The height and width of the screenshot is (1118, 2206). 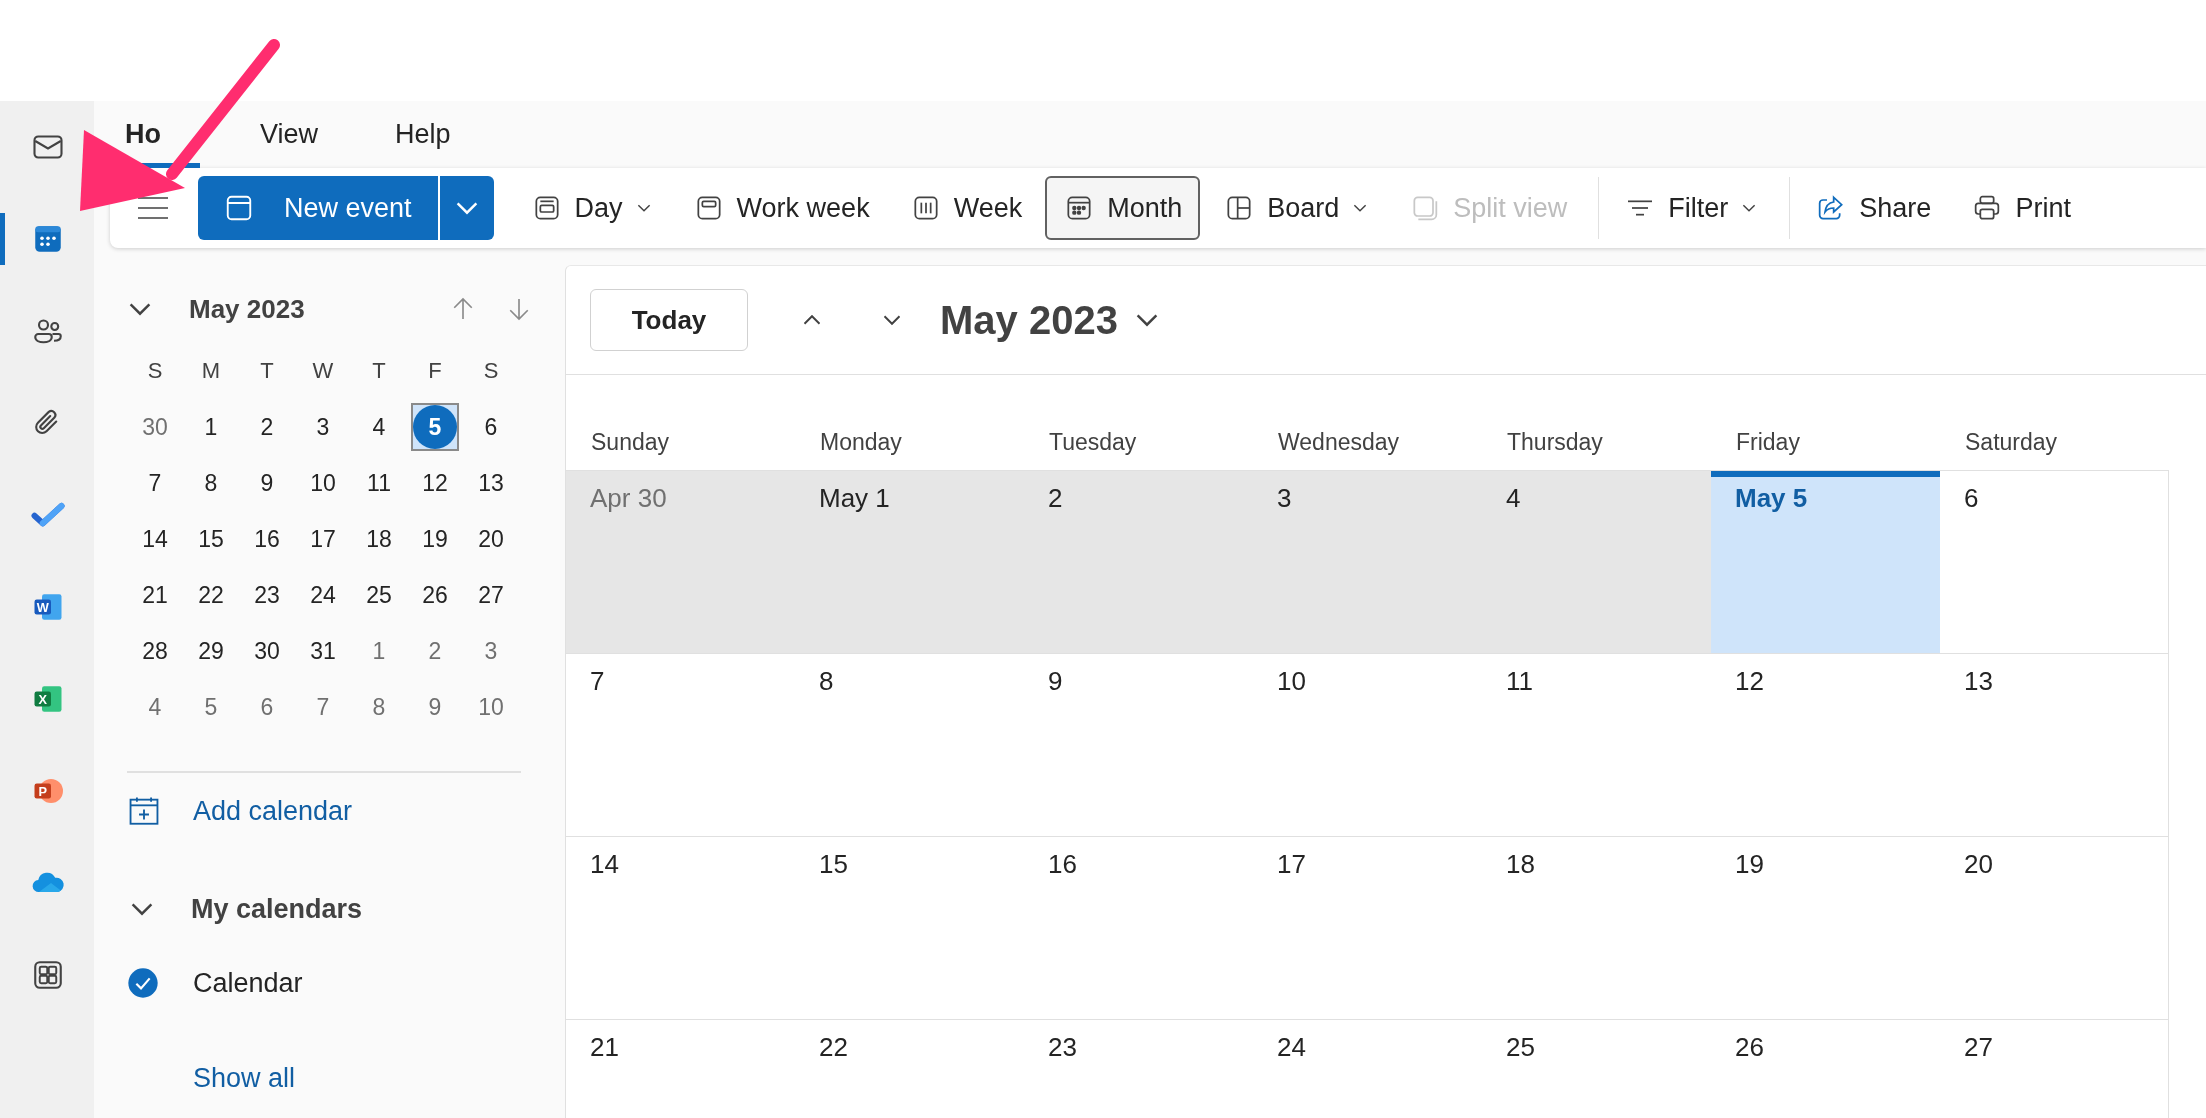 What do you see at coordinates (491, 595) in the screenshot?
I see `mini-calendar-day: 27` at bounding box center [491, 595].